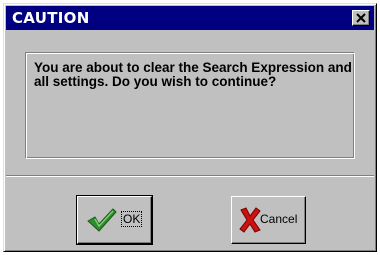 This screenshot has width=380, height=255. I want to click on close-icon, so click(361, 18).